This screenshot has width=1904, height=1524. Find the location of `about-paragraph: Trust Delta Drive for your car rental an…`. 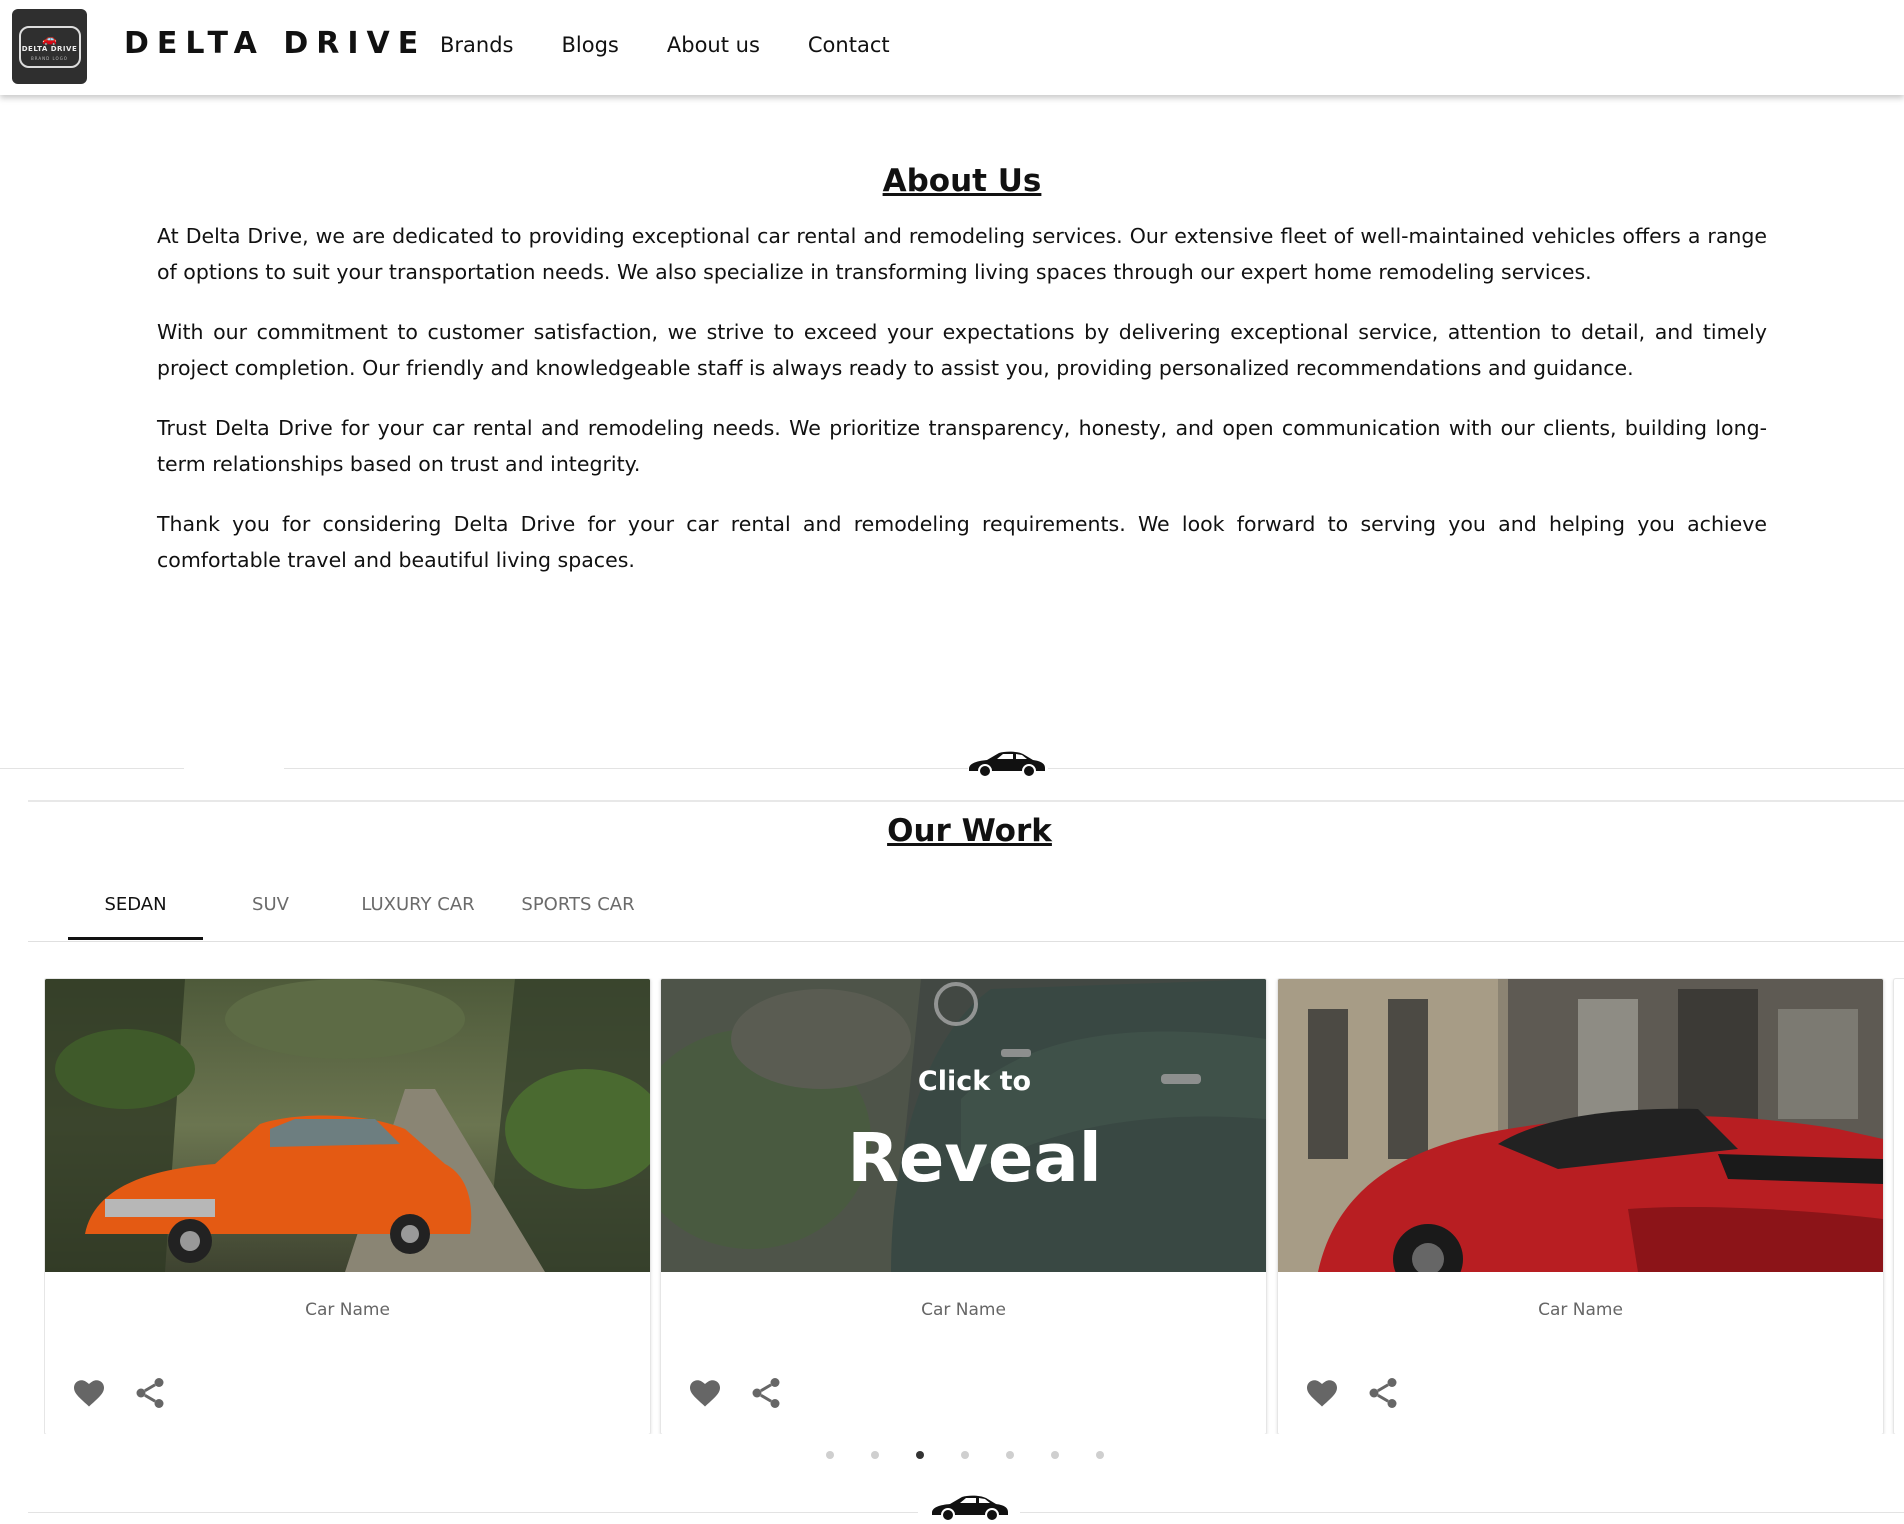

about-paragraph: Trust Delta Drive for your car rental an… is located at coordinates (962, 446).